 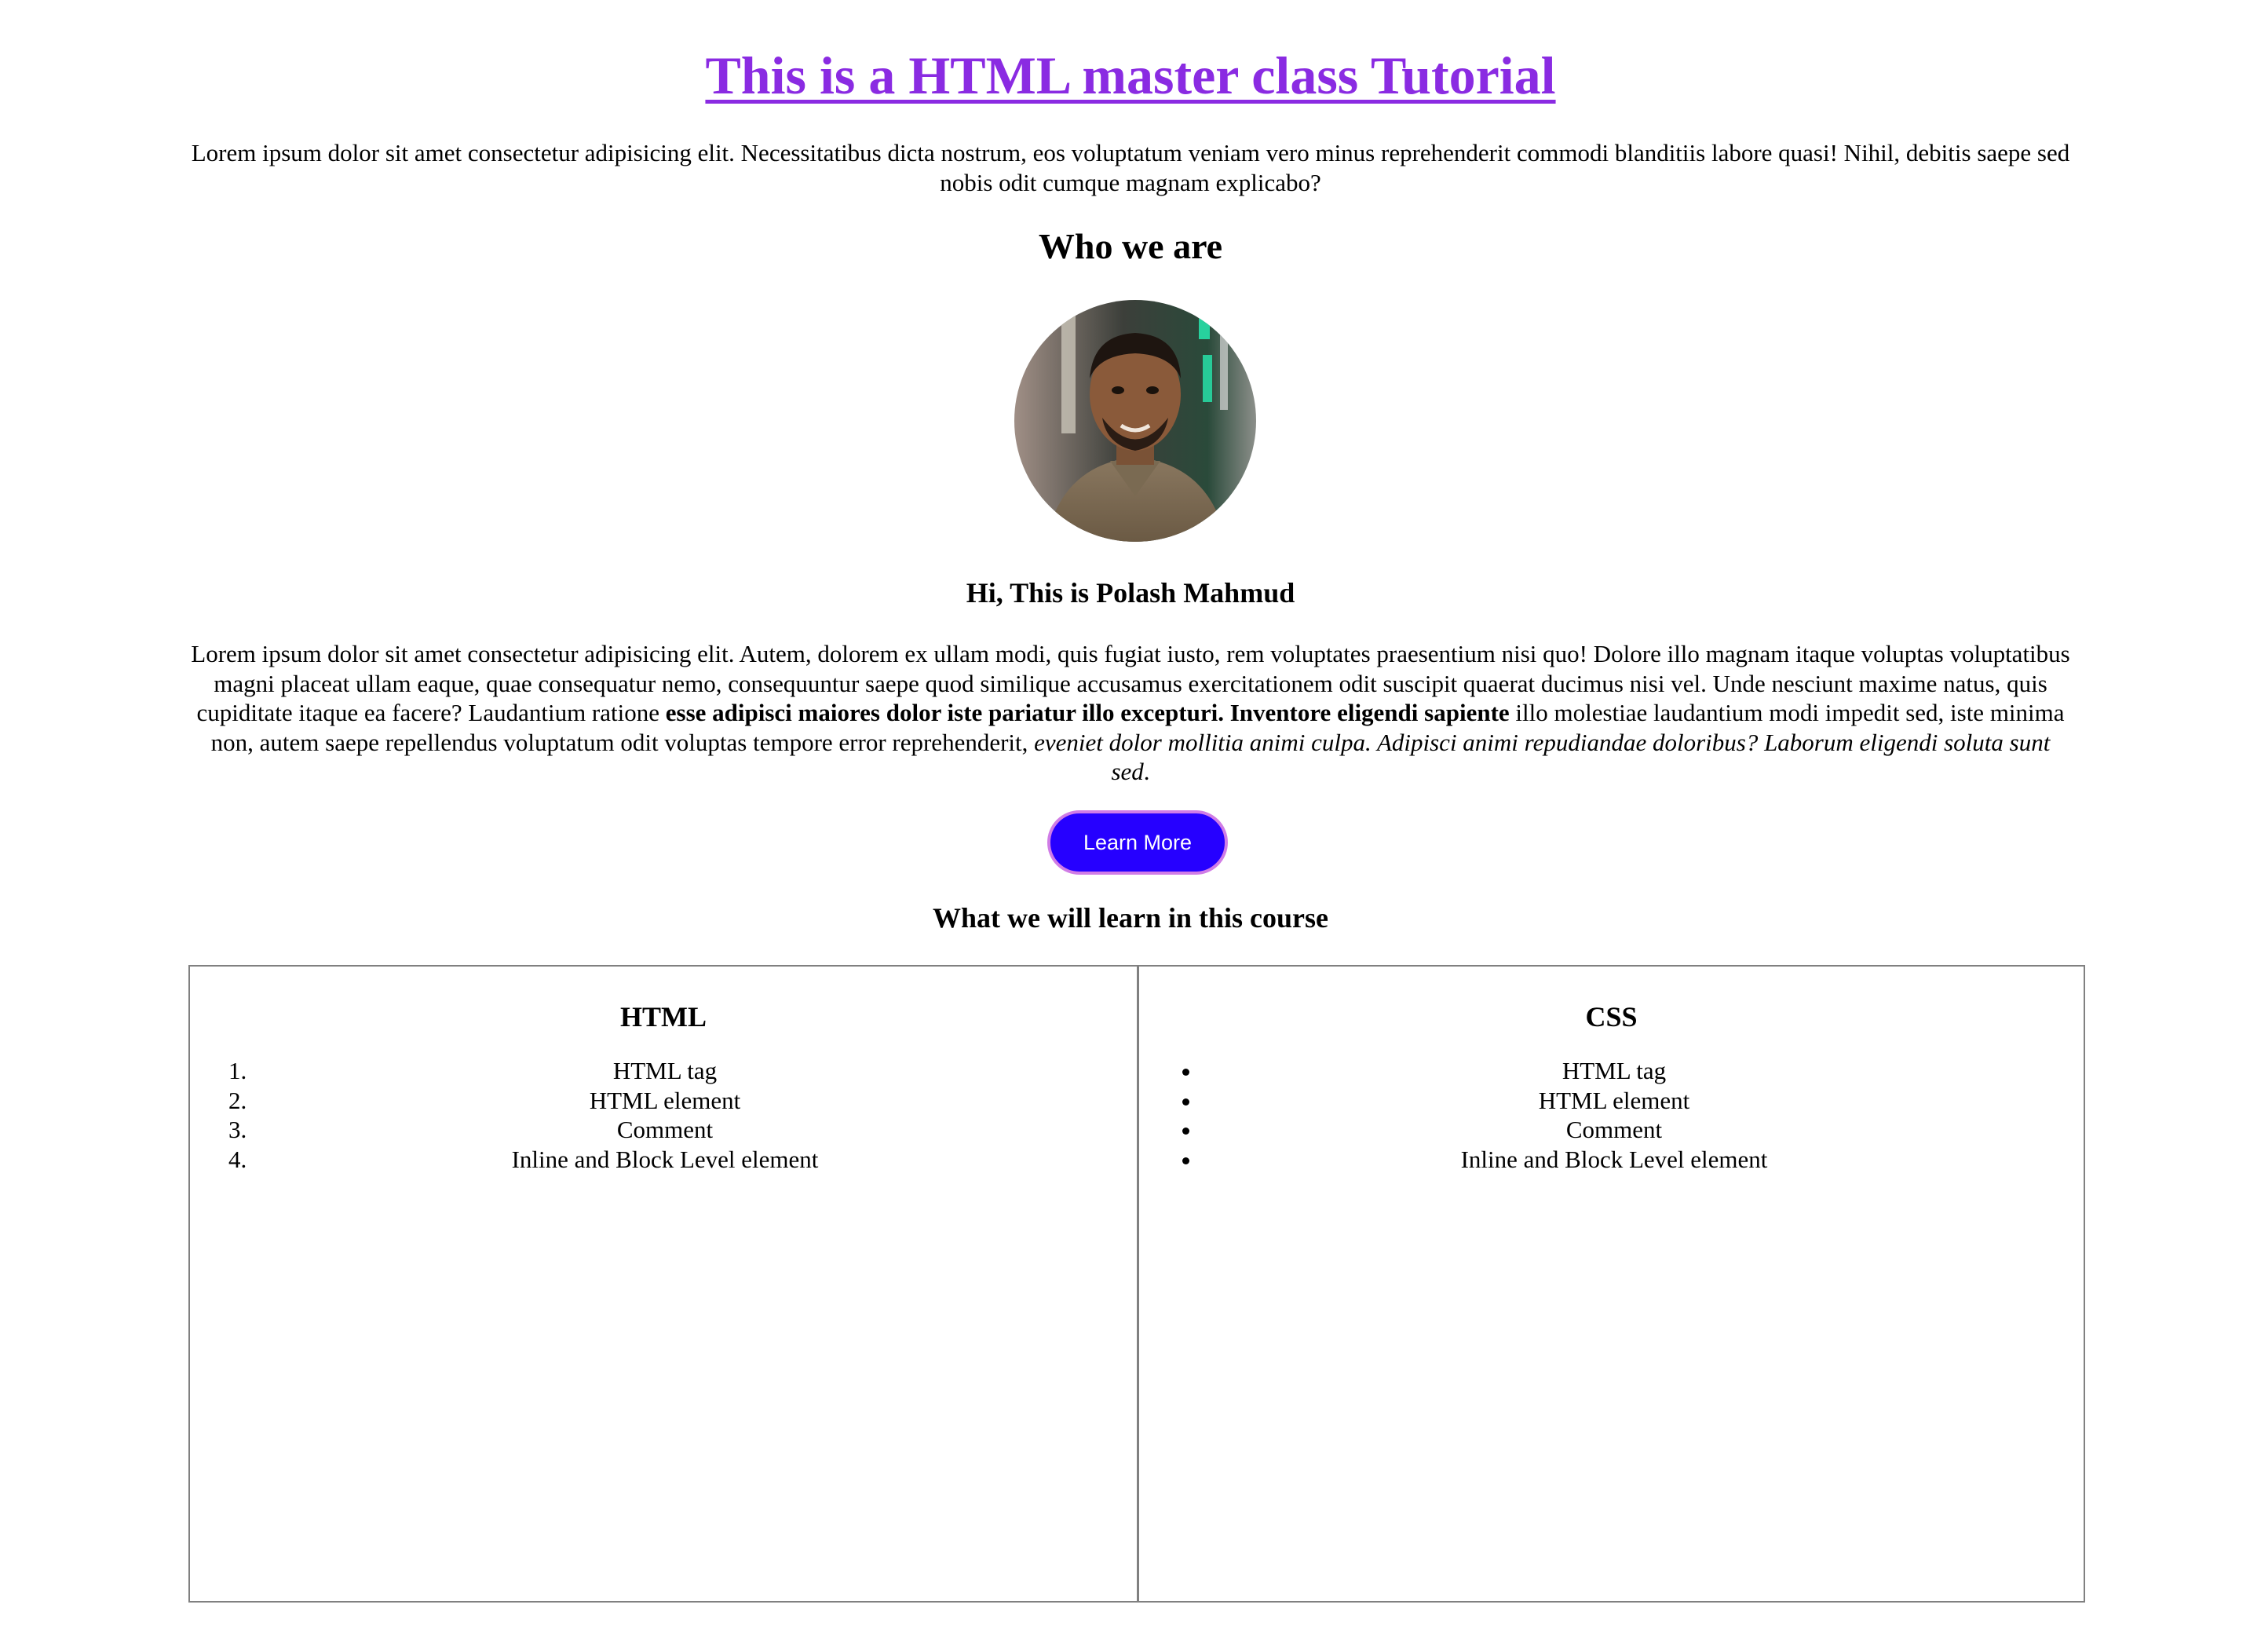 I want to click on column-title: HTML, so click(x=663, y=1016).